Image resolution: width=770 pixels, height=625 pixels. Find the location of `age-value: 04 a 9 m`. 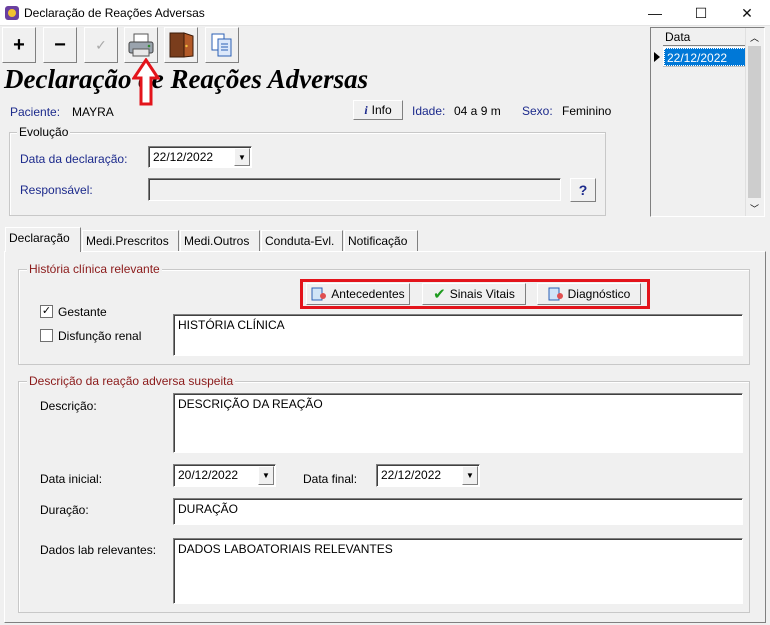

age-value: 04 a 9 m is located at coordinates (477, 111).